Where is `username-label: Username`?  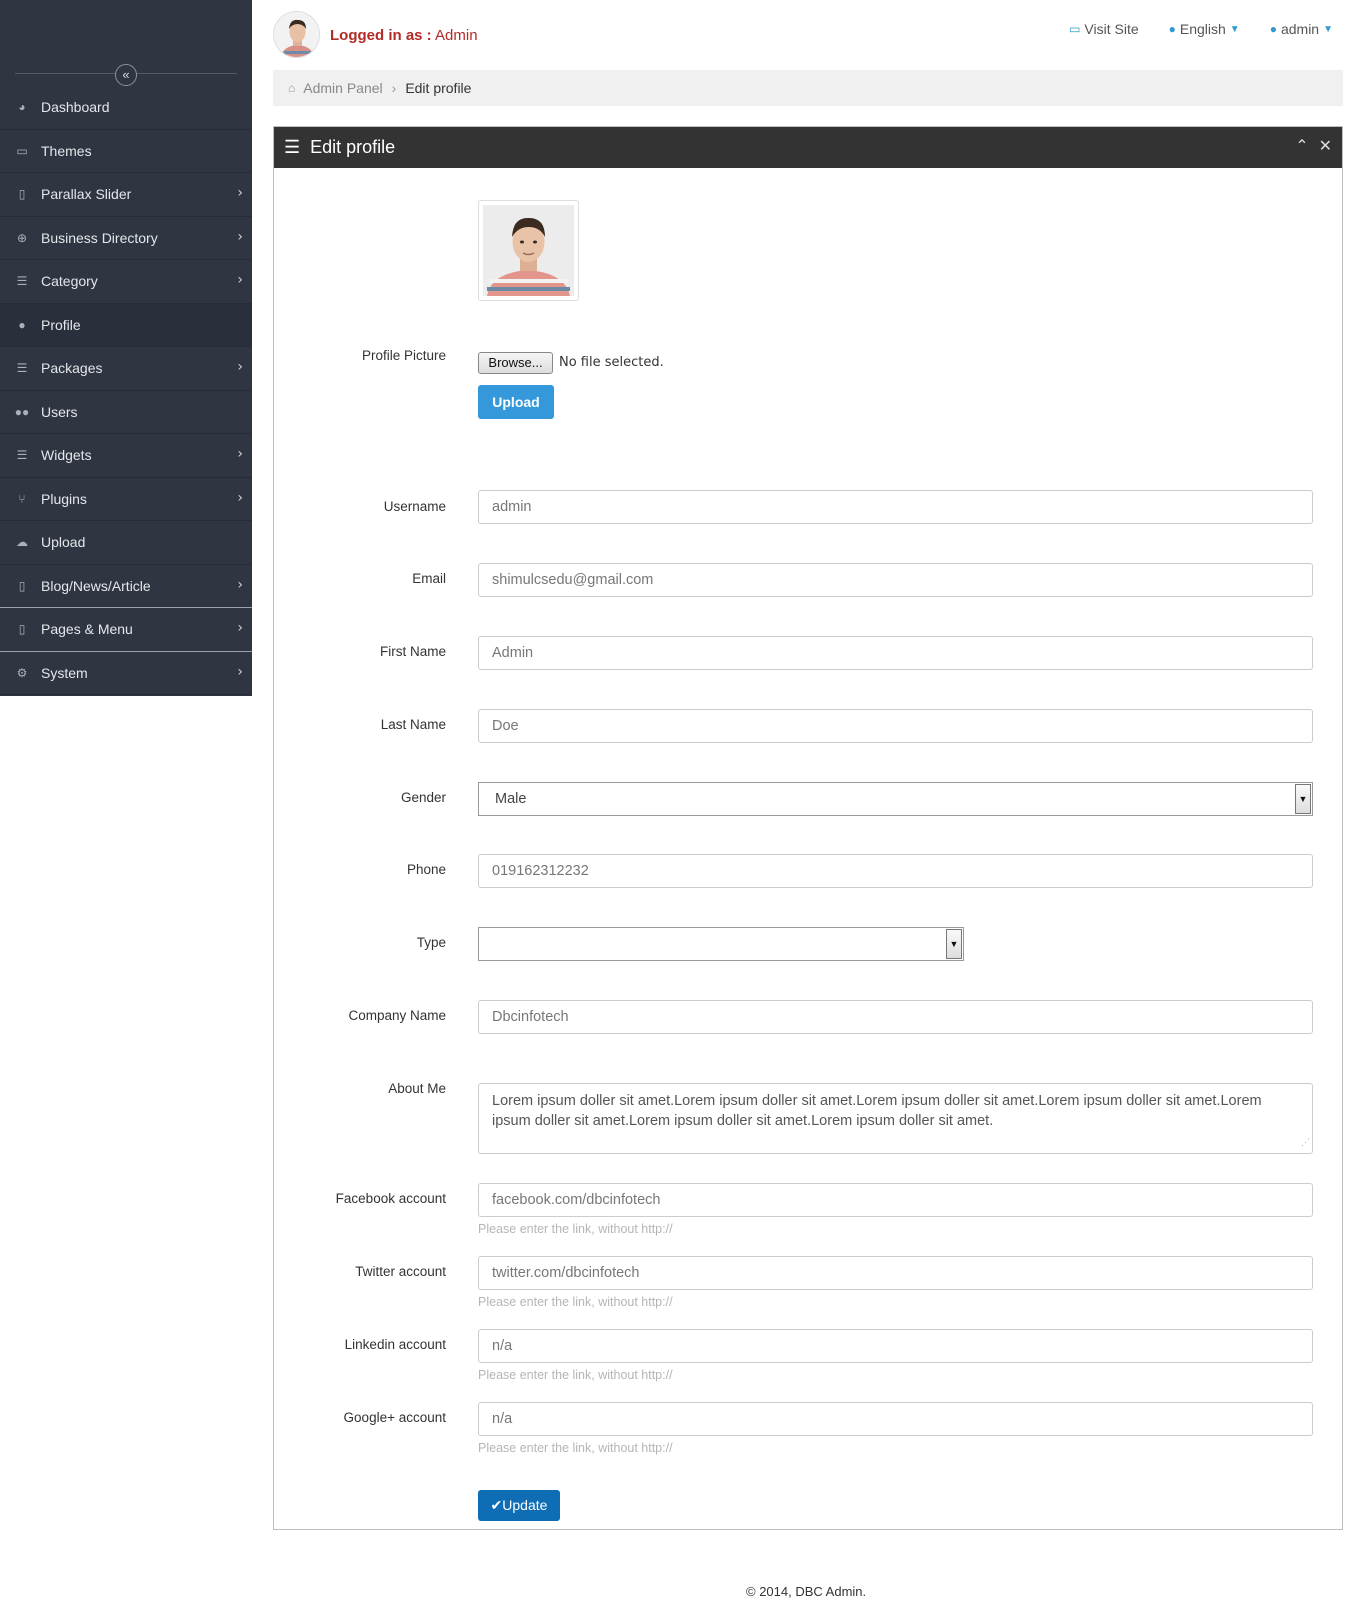 username-label: Username is located at coordinates (414, 506).